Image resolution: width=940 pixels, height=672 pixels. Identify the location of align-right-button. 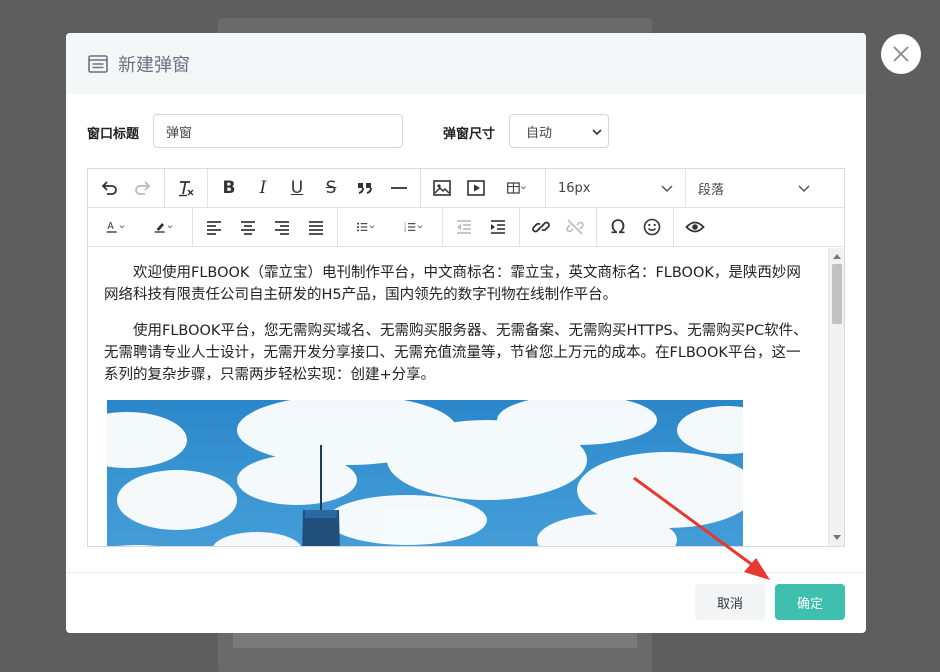
(282, 227).